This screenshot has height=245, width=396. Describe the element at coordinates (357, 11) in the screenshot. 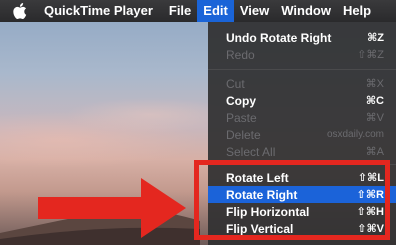

I see `menu-help: Help` at that location.